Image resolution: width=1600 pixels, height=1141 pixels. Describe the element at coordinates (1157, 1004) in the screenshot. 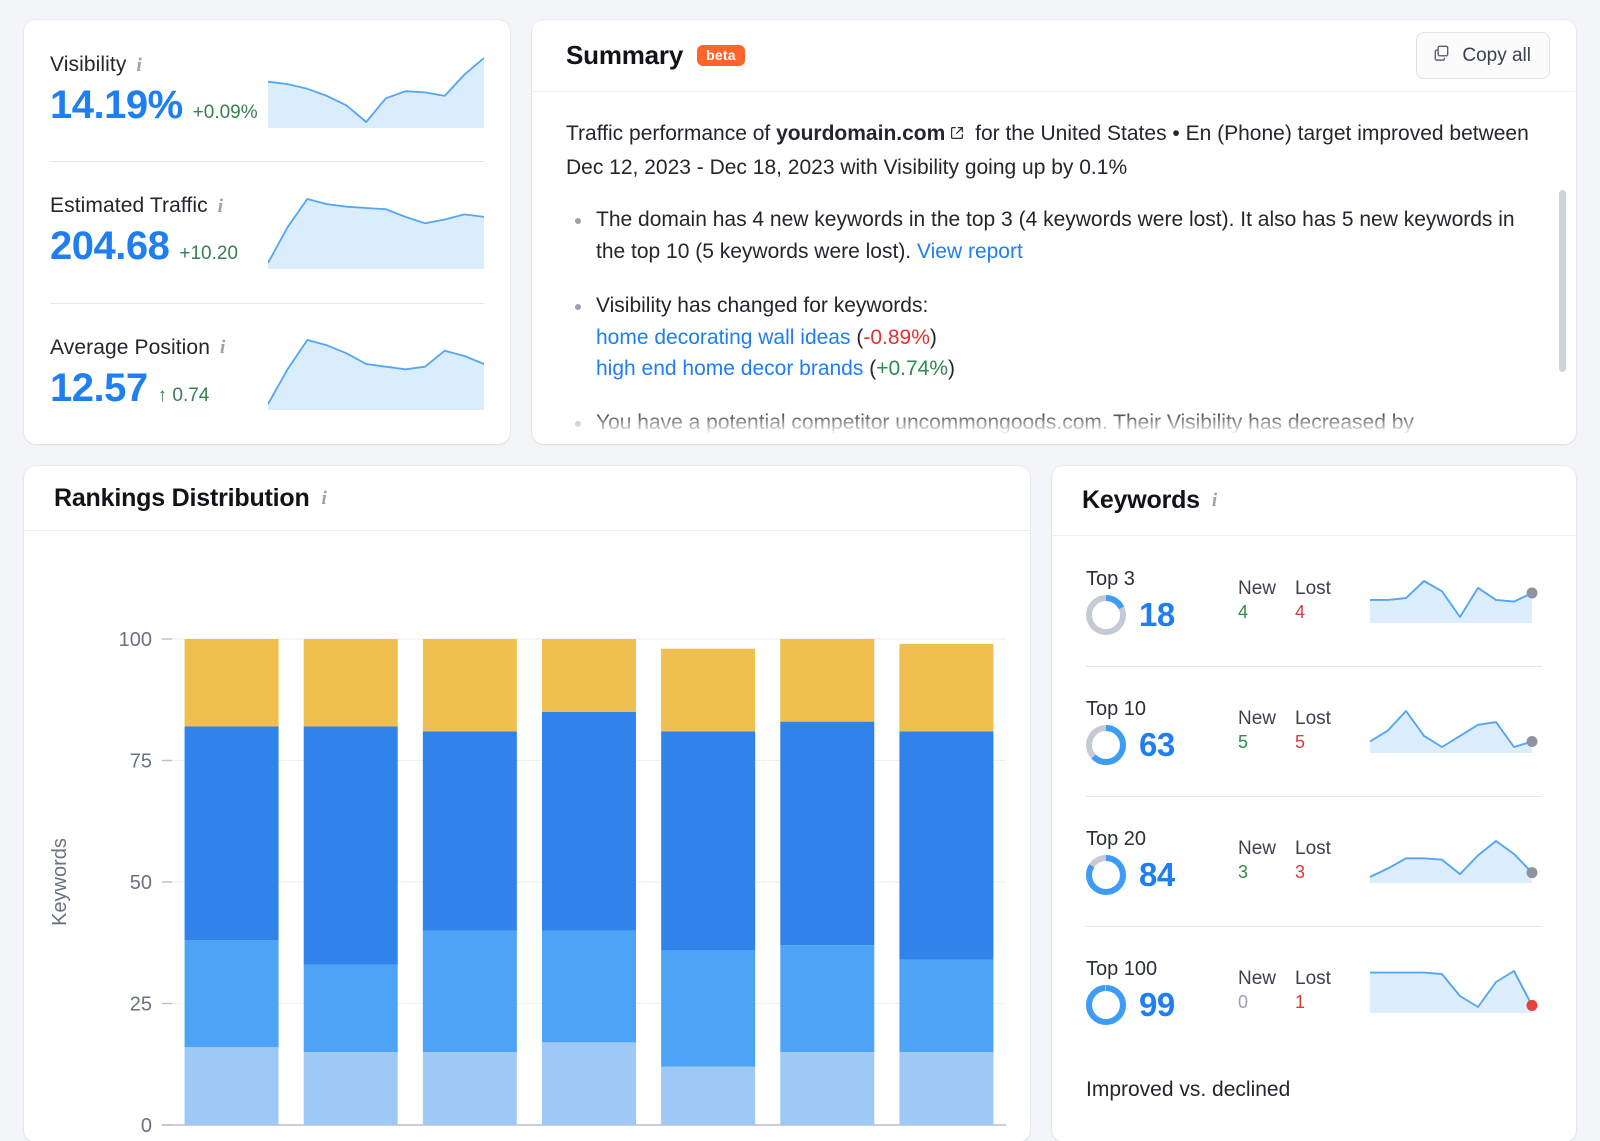

I see `keyword-count: 99` at that location.